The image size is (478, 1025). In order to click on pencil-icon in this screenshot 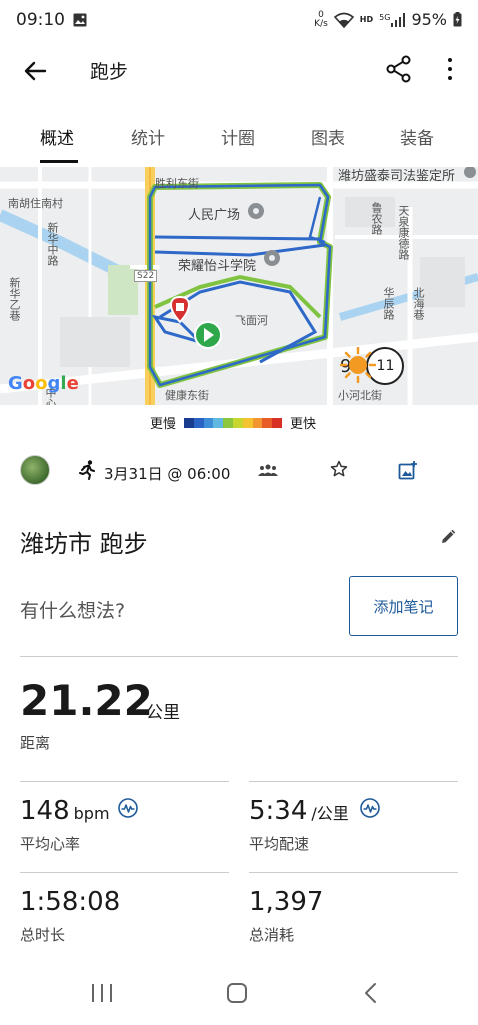, I will do `click(449, 536)`.